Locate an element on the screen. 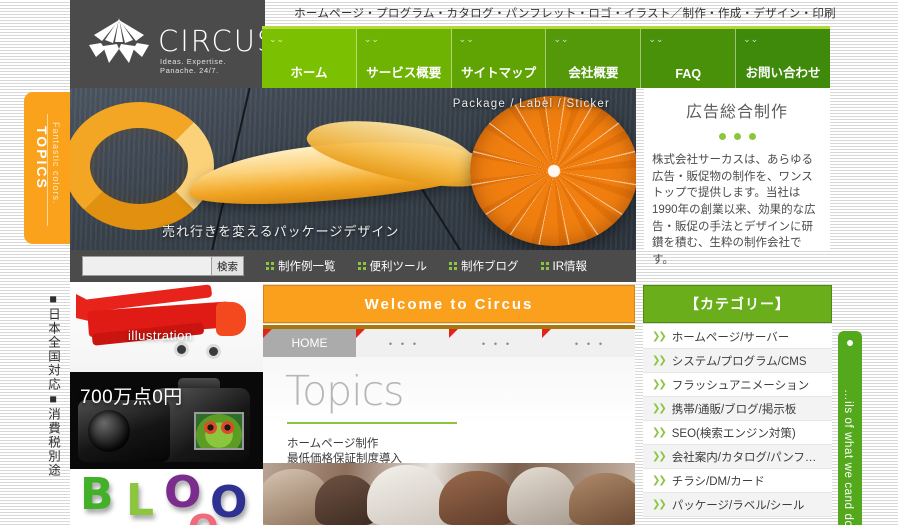 This screenshot has height=525, width=898. topics-underline is located at coordinates (372, 423).